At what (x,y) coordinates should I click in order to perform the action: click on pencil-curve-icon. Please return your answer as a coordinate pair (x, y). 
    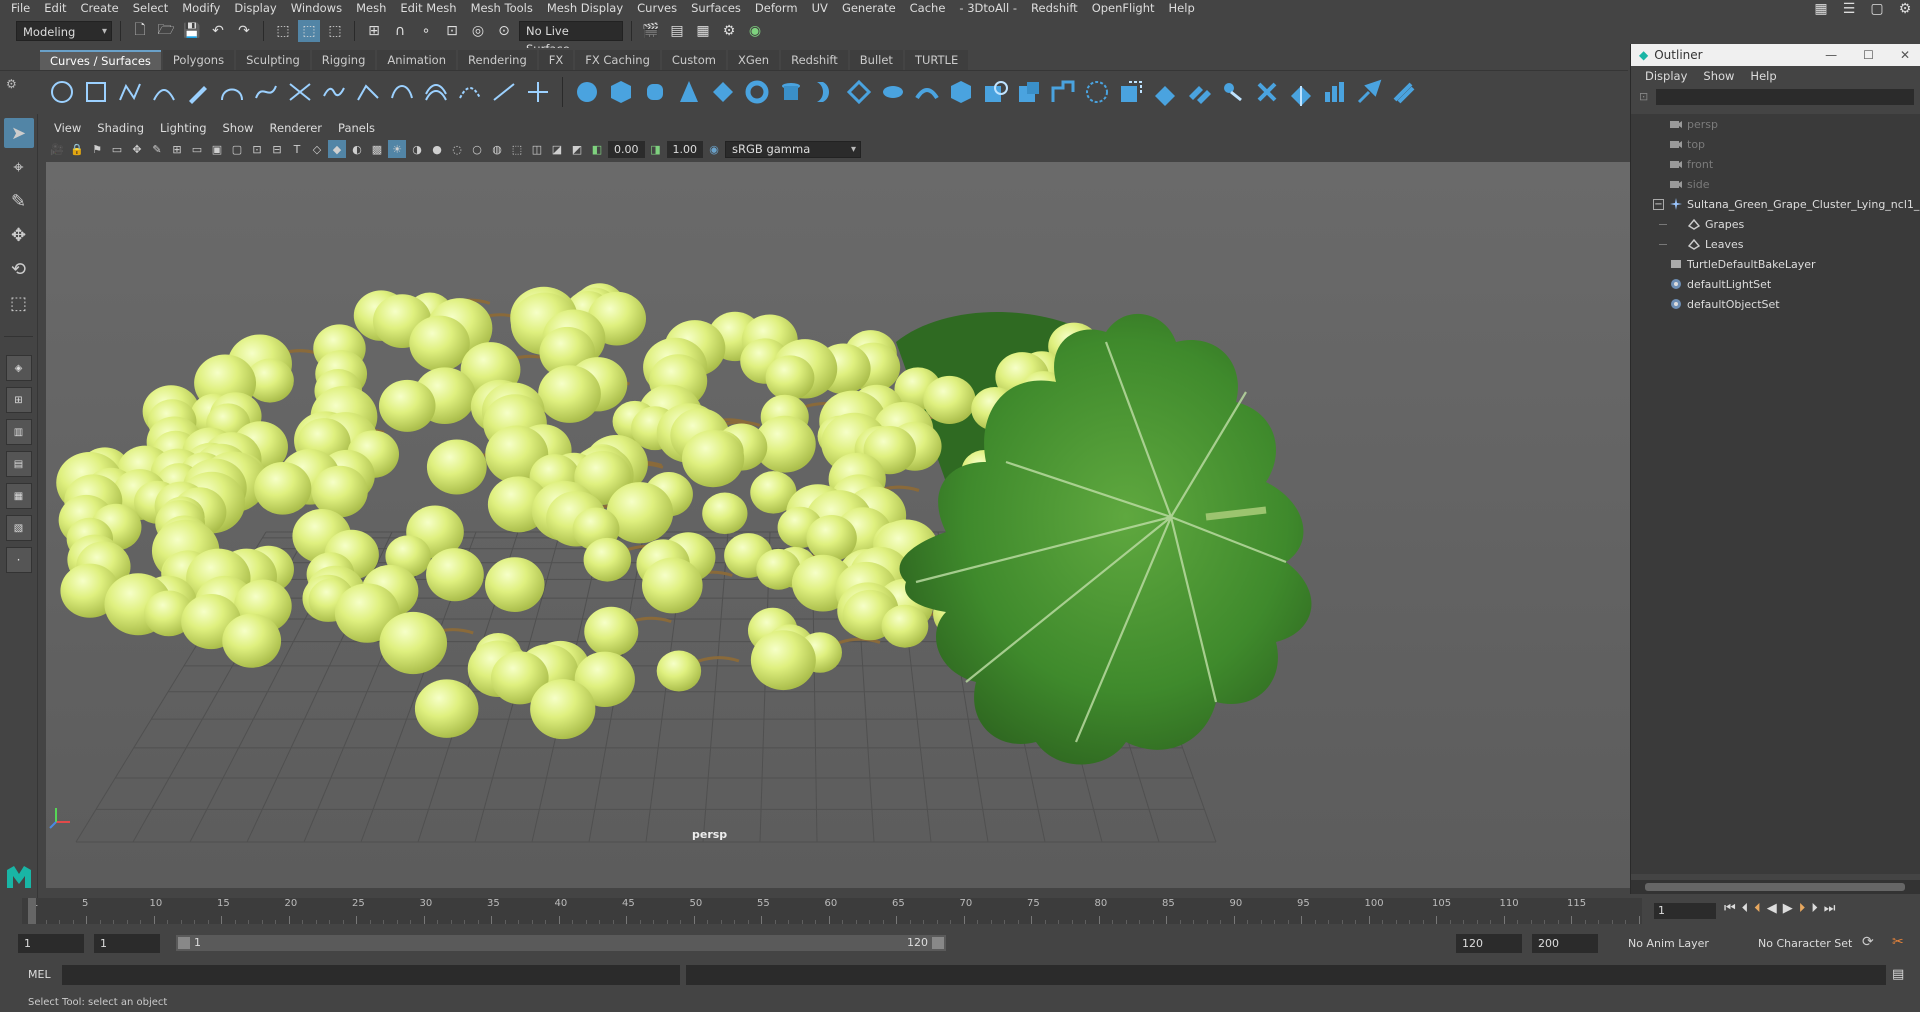
    Looking at the image, I should click on (198, 92).